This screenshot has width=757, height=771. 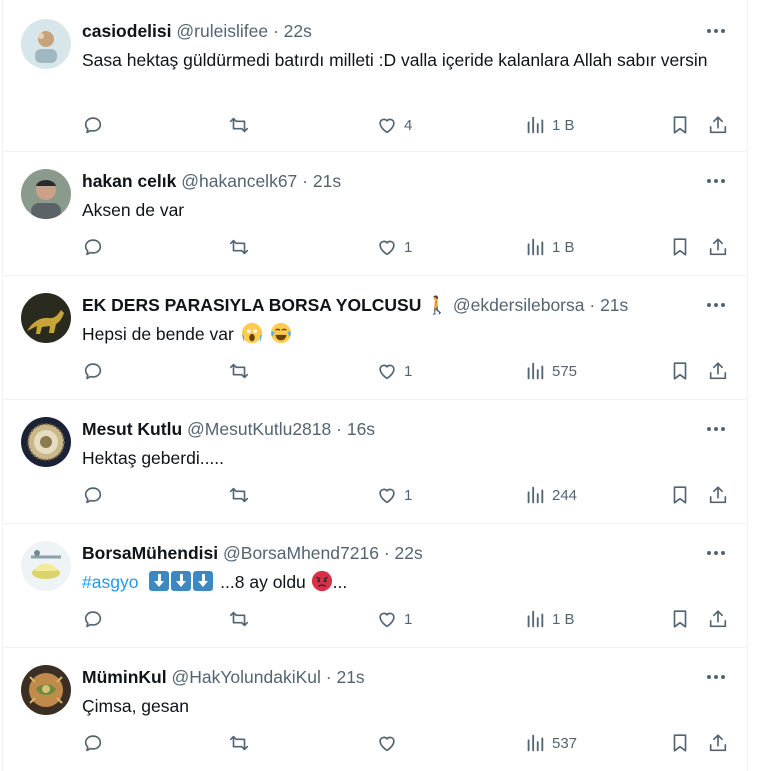 What do you see at coordinates (301, 553) in the screenshot?
I see `username: @BorsaMhend7216` at bounding box center [301, 553].